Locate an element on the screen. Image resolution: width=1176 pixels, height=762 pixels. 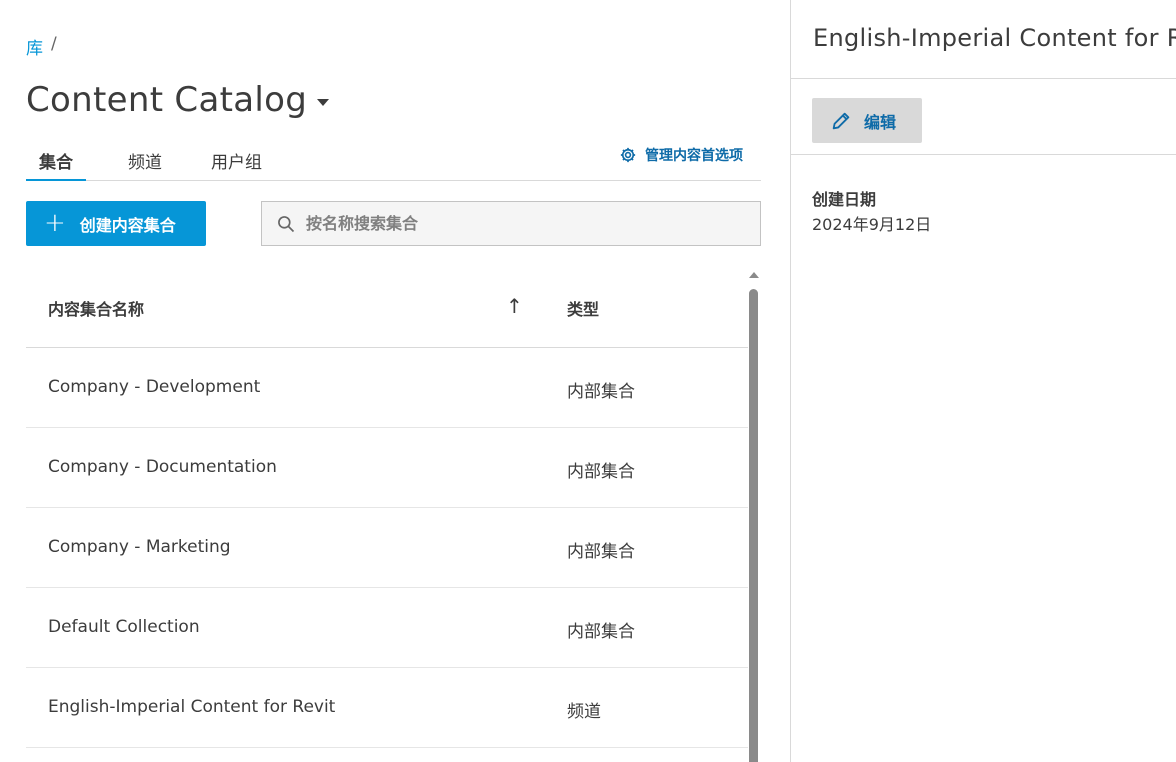
table-row: English-Imperial Content for Revit 频道 is located at coordinates (387, 708).